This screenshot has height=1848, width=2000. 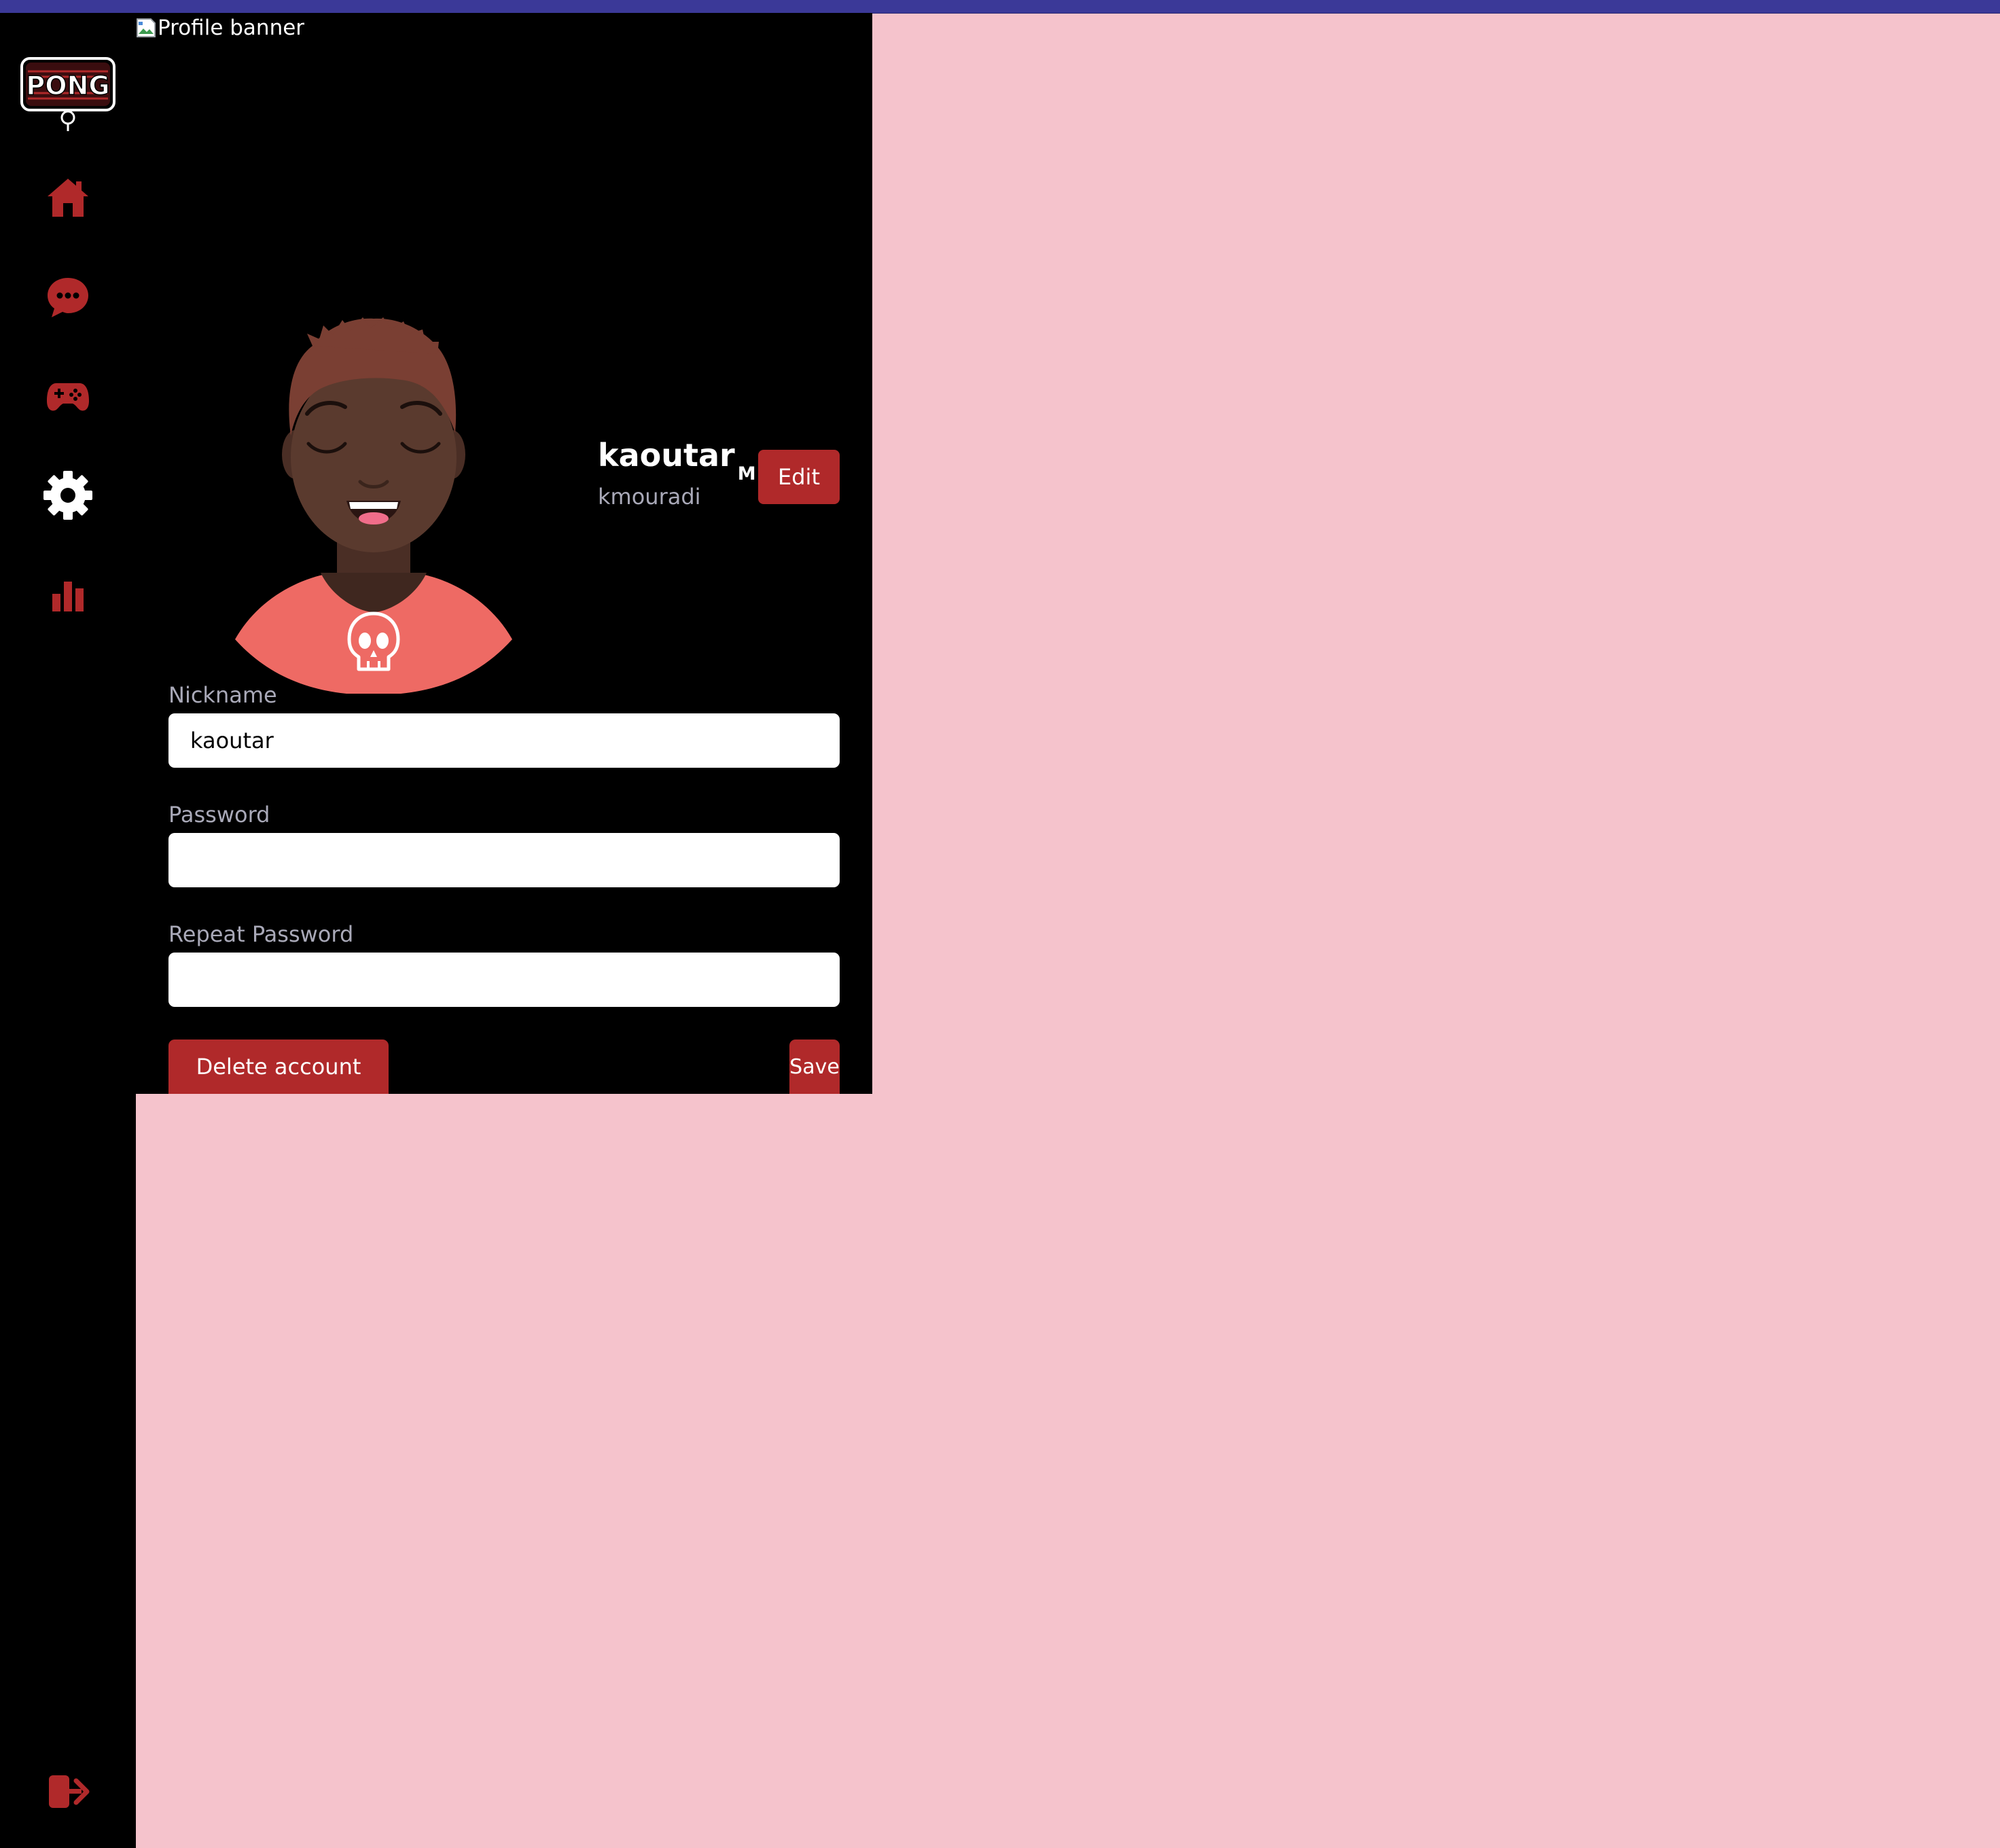 I want to click on bar-chart-icon, so click(x=68, y=595).